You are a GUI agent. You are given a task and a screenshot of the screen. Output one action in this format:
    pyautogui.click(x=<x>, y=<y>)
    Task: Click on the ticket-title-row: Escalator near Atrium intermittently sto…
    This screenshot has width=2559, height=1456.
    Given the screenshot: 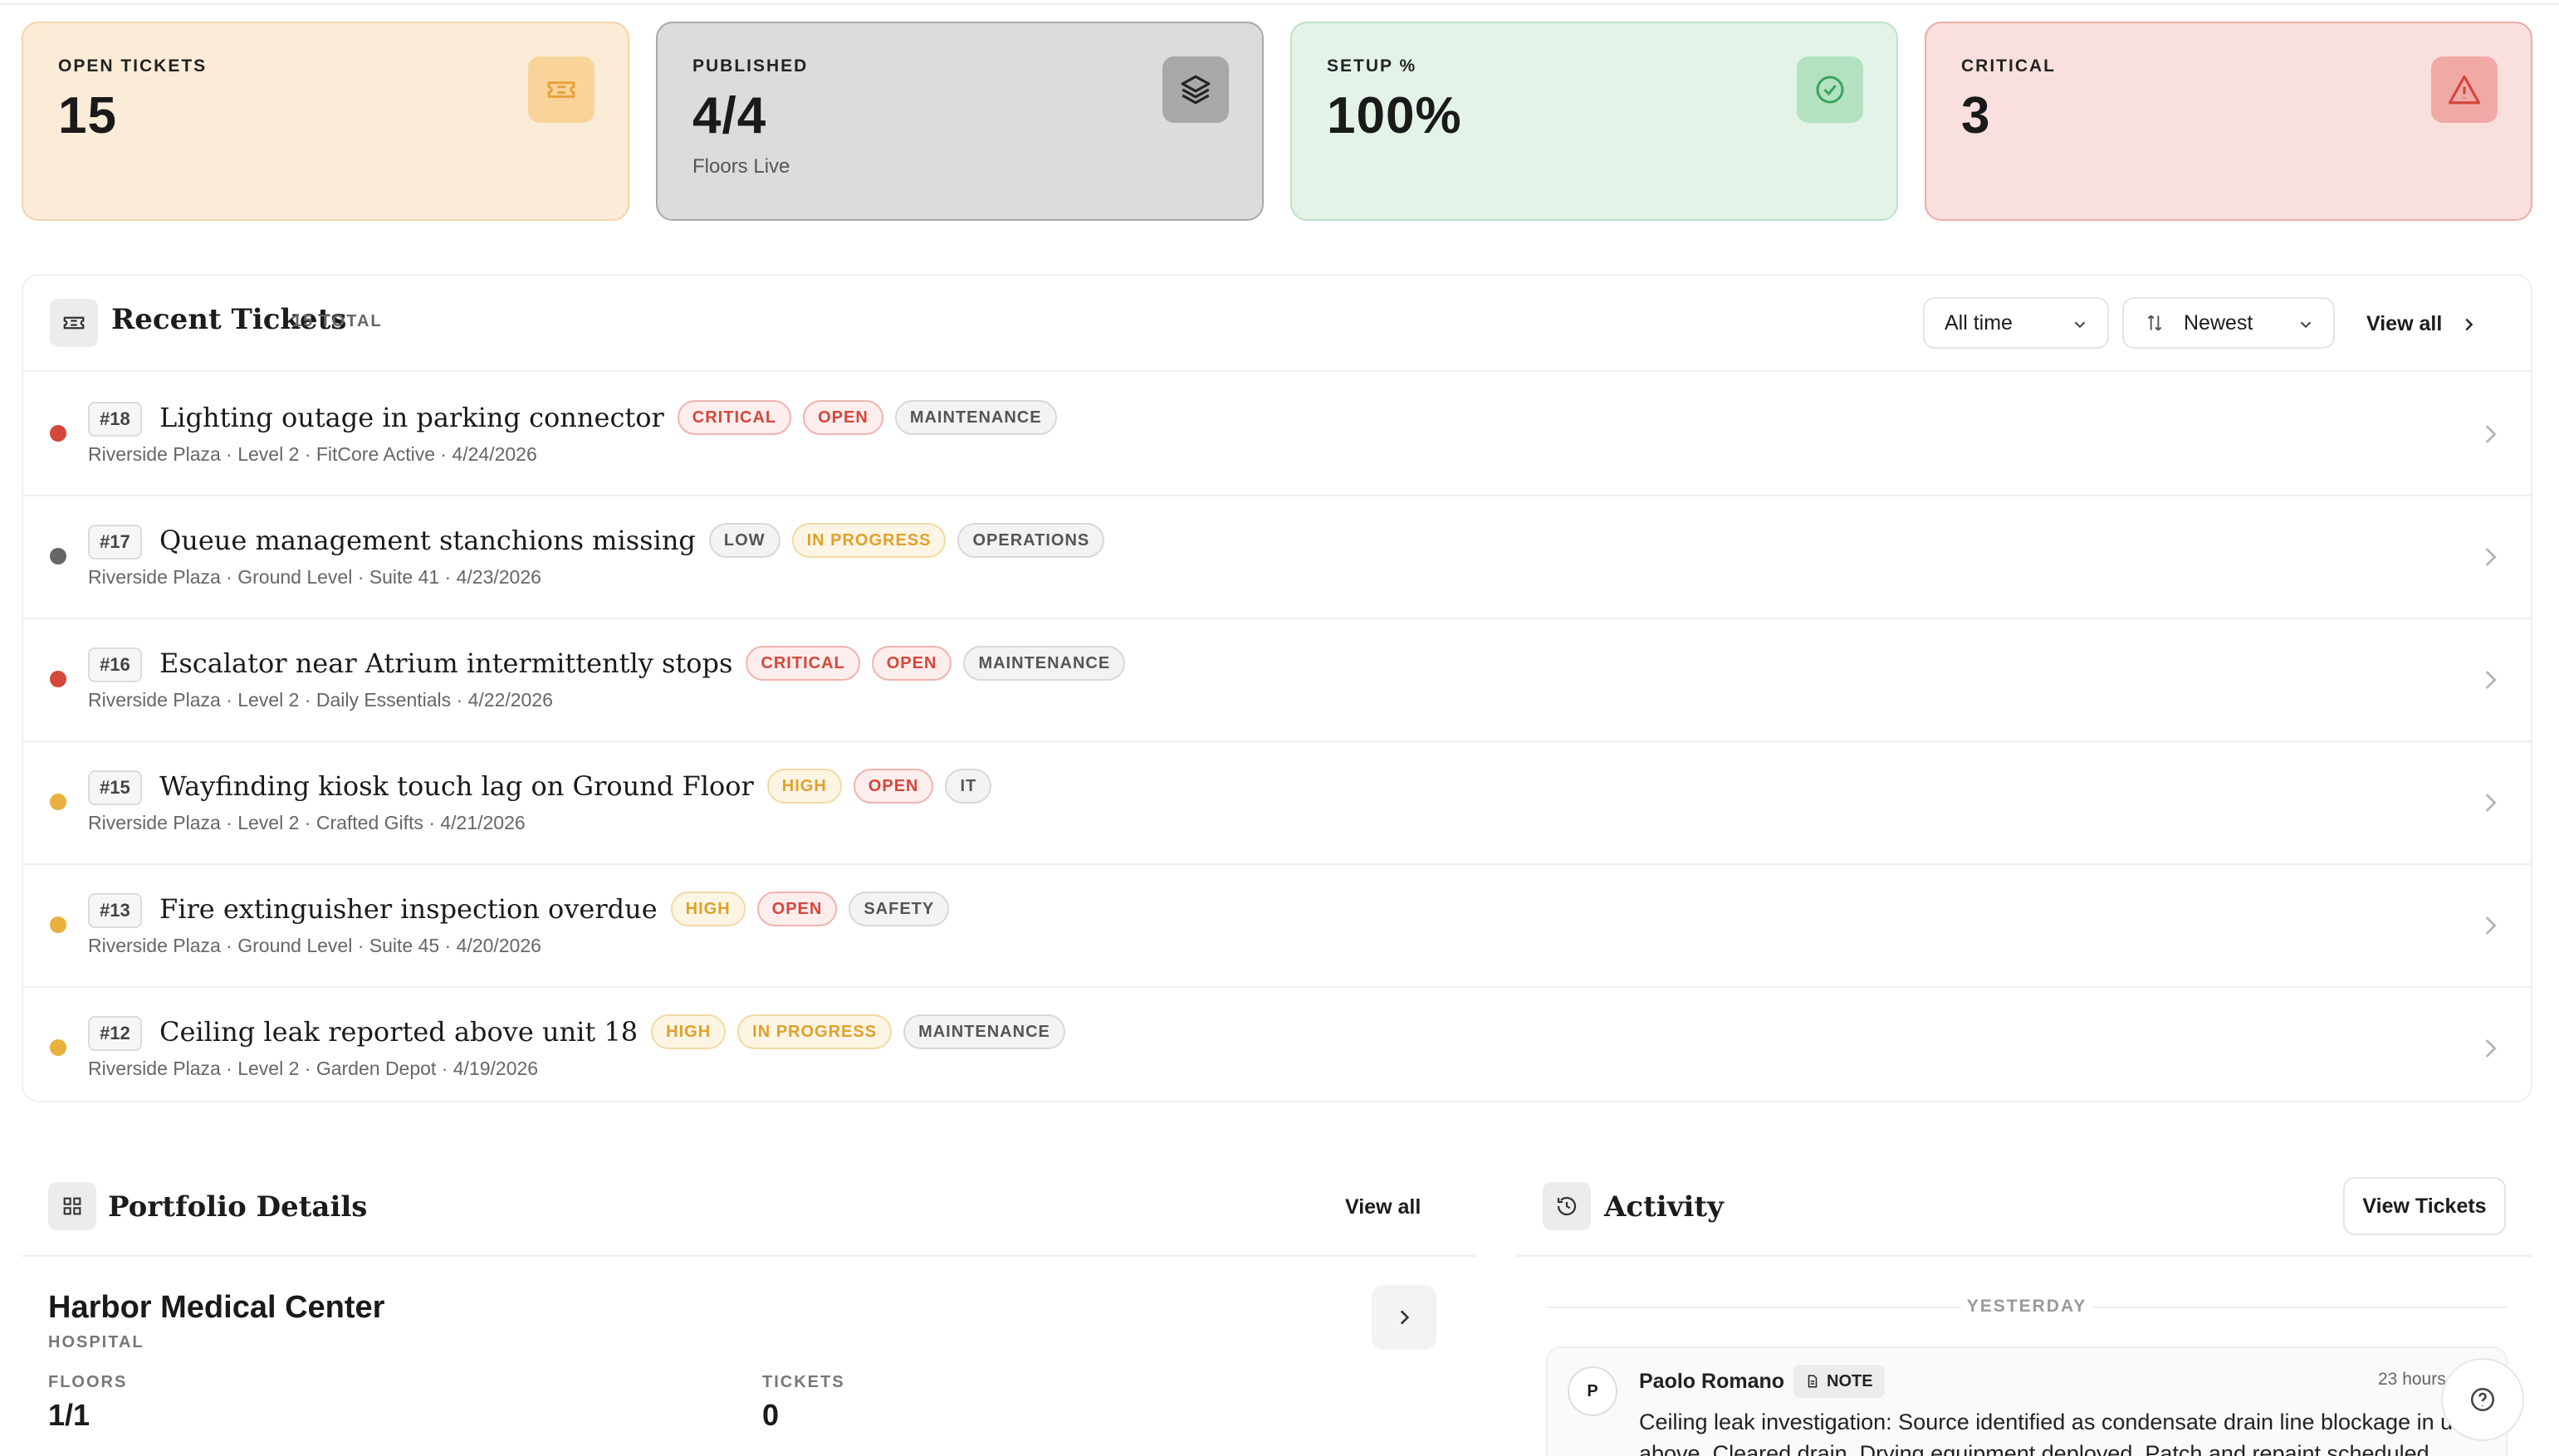 What is the action you would take?
    pyautogui.click(x=642, y=663)
    